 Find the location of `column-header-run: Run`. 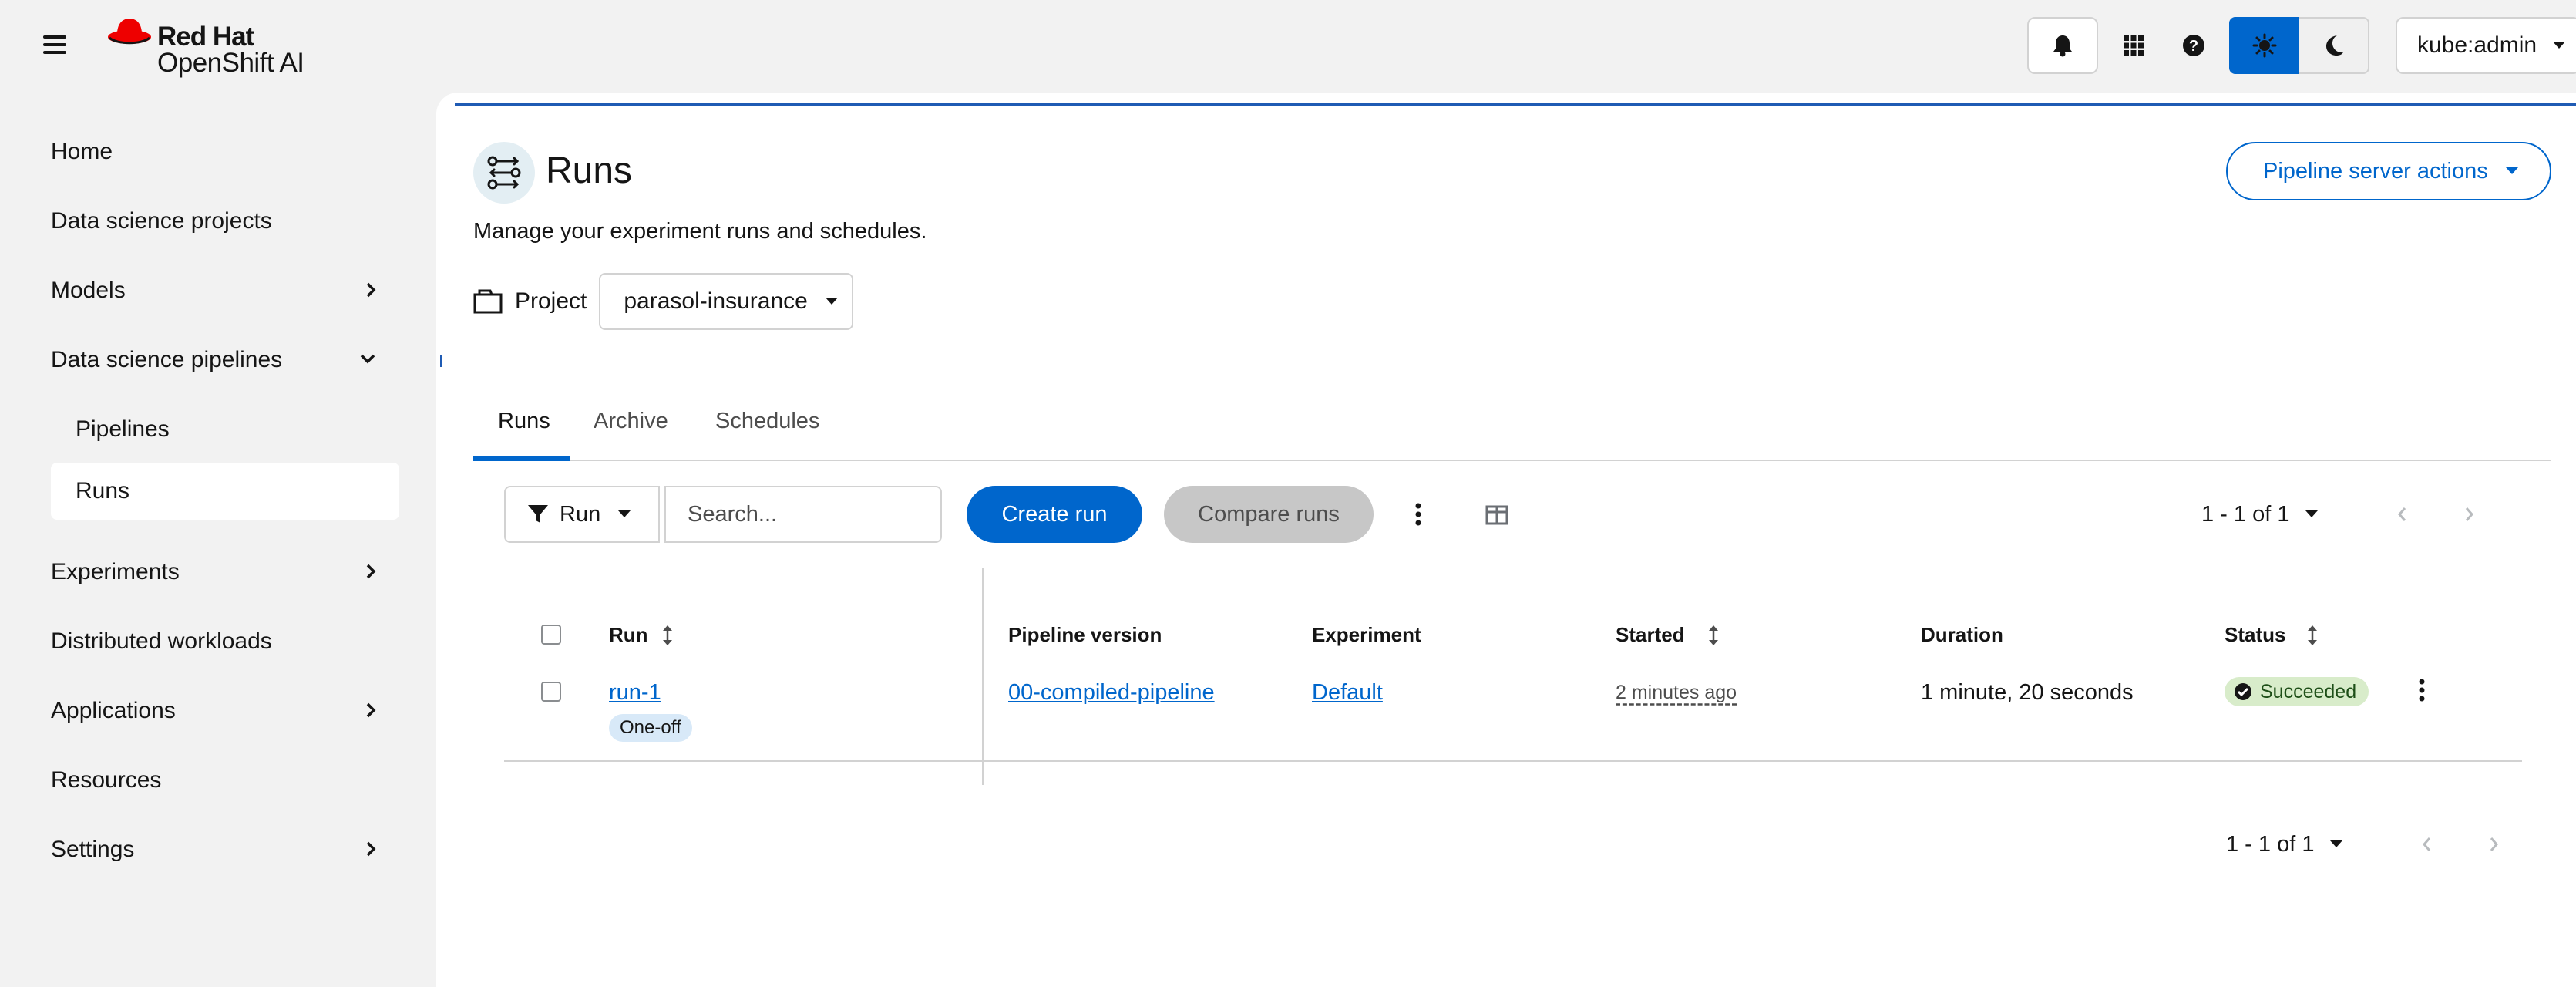

column-header-run: Run is located at coordinates (641, 635).